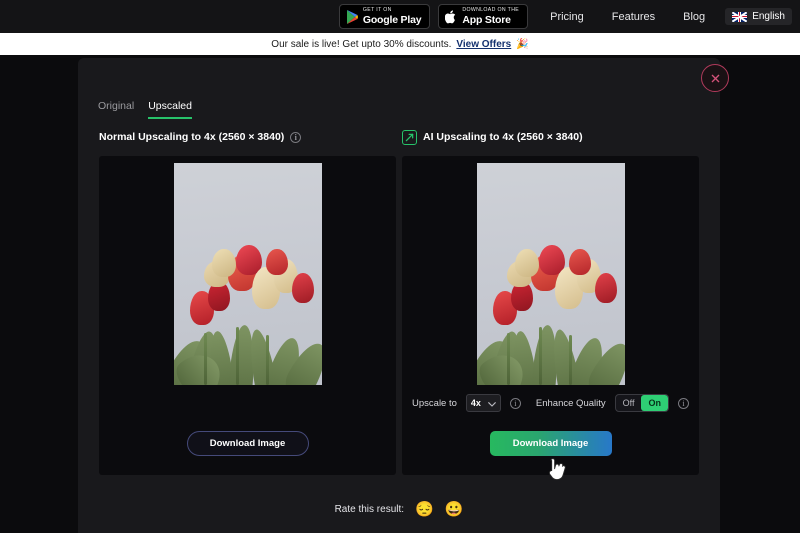 This screenshot has width=800, height=533. I want to click on close-icon, so click(715, 78).